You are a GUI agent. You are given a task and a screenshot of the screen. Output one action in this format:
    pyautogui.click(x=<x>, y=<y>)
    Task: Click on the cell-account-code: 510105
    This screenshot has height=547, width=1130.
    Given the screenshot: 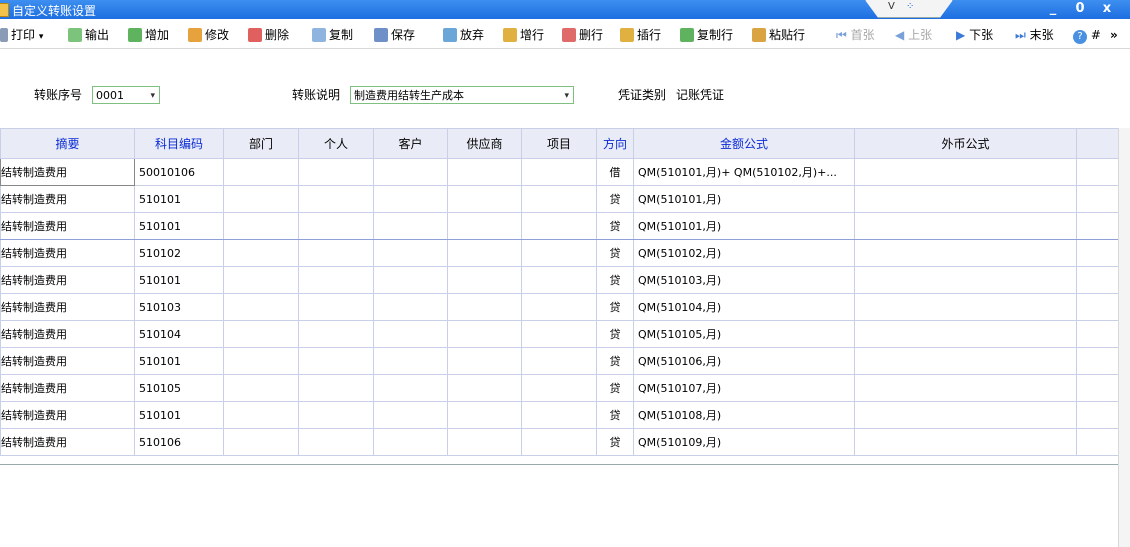 What is the action you would take?
    pyautogui.click(x=179, y=388)
    